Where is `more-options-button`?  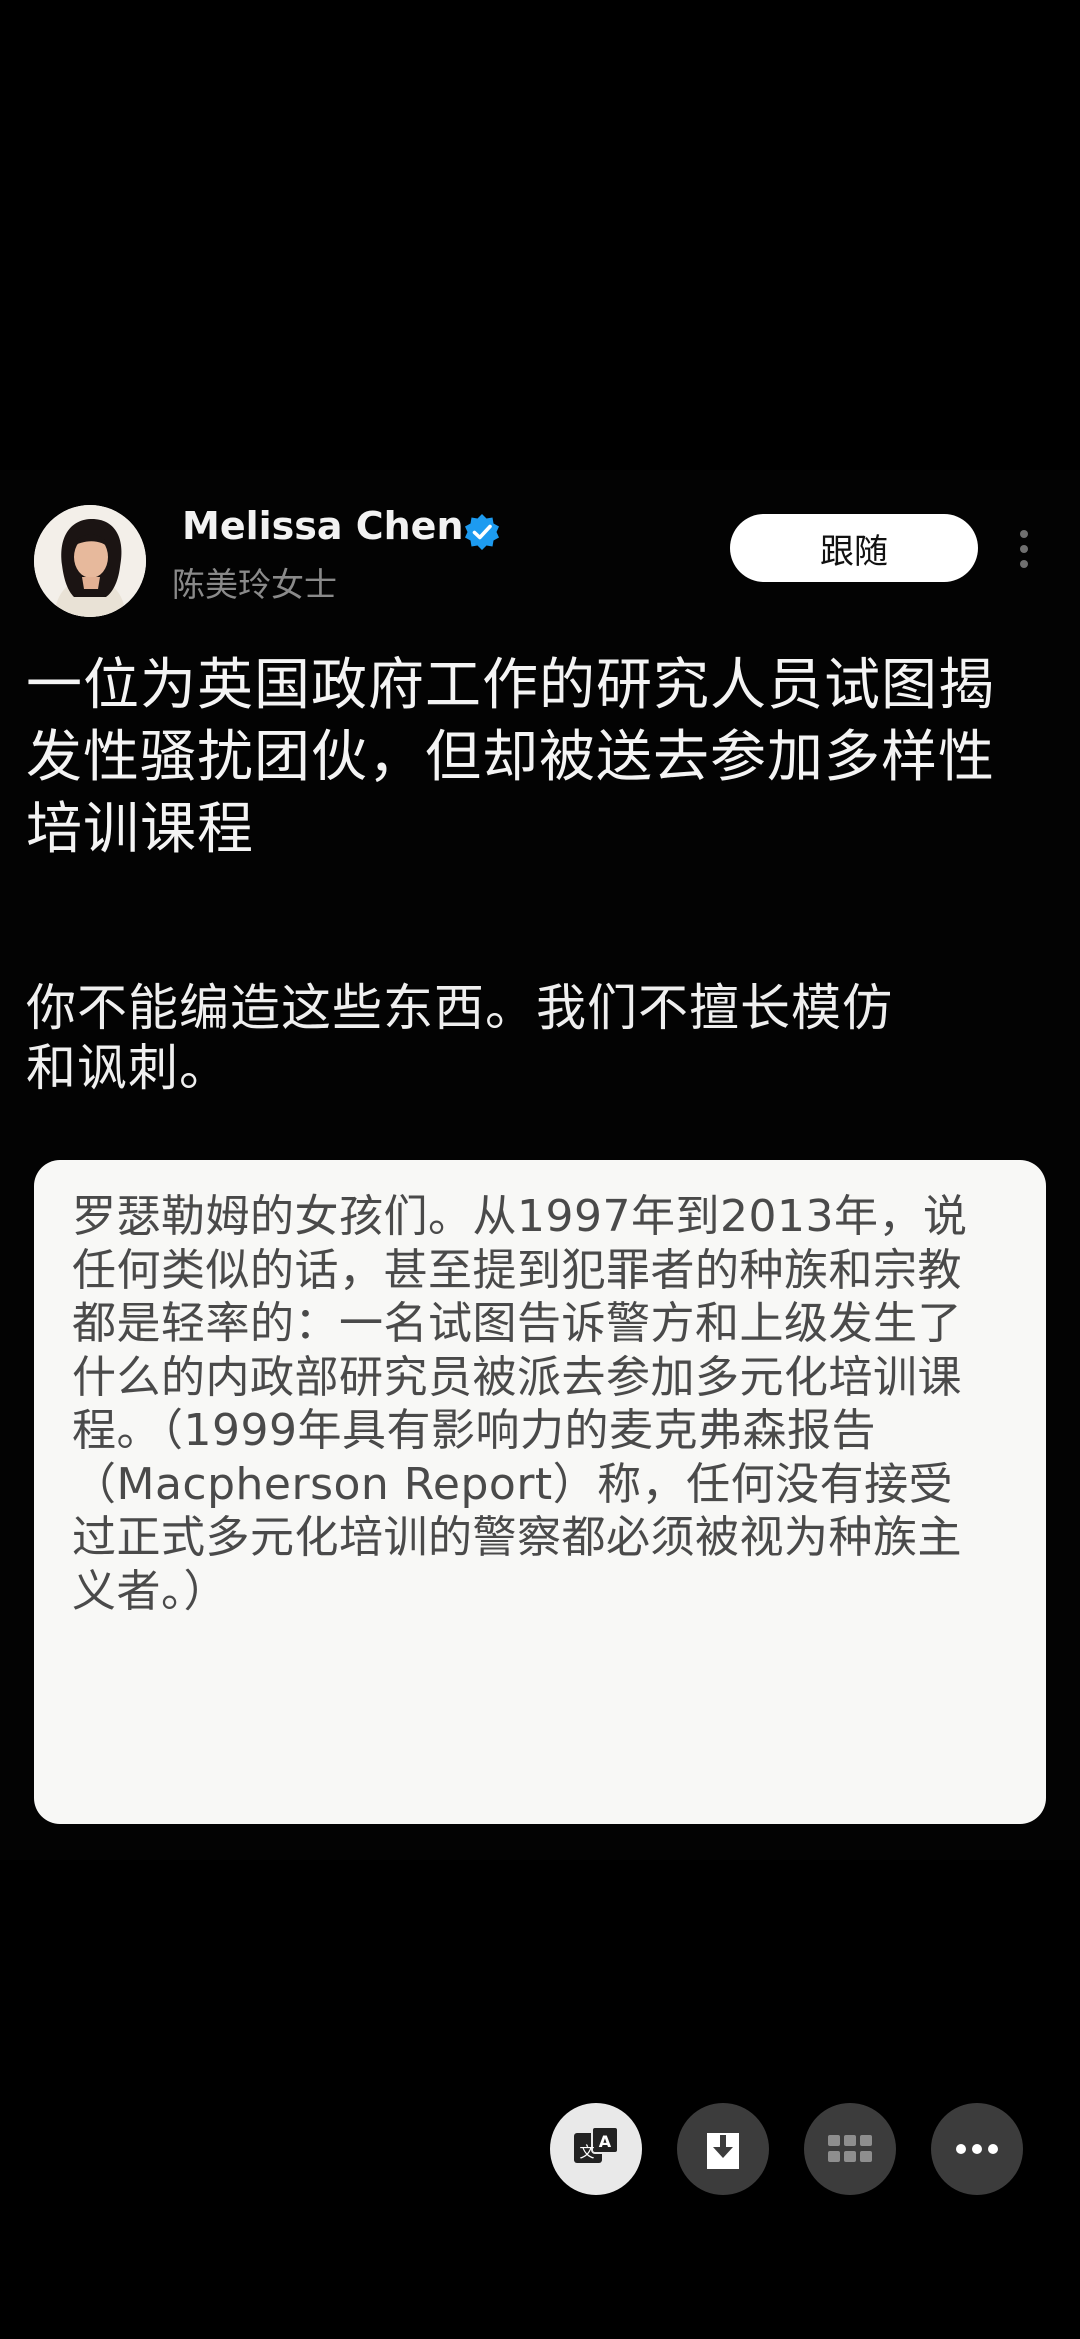 more-options-button is located at coordinates (977, 2149).